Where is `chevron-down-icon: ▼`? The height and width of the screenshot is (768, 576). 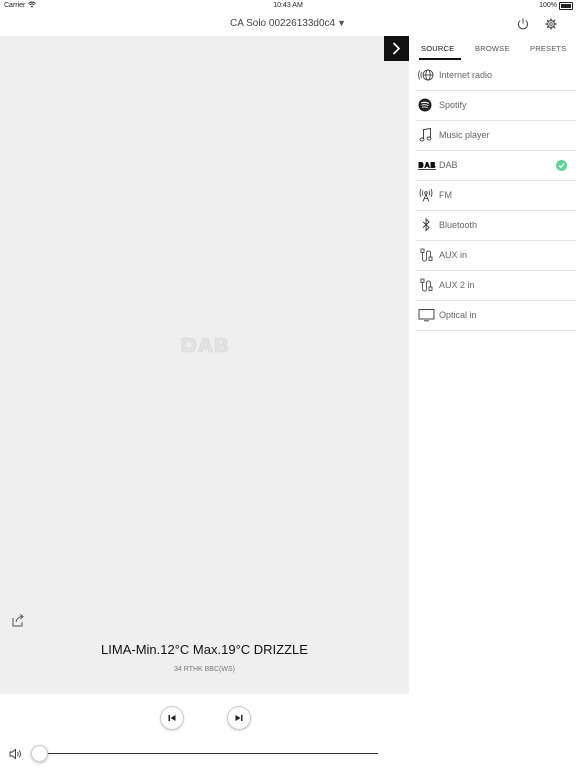
chevron-down-icon: ▼ is located at coordinates (341, 23).